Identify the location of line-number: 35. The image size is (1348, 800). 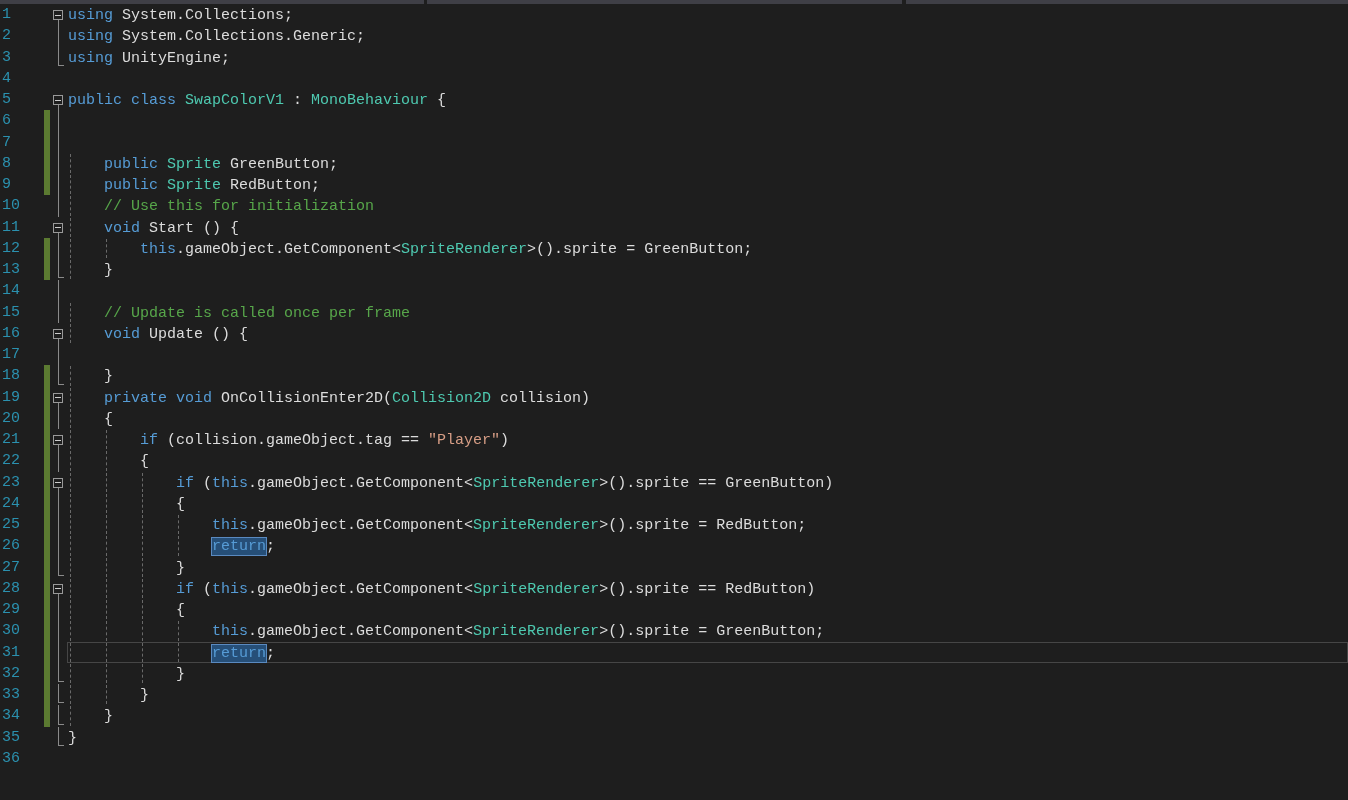
(11, 737).